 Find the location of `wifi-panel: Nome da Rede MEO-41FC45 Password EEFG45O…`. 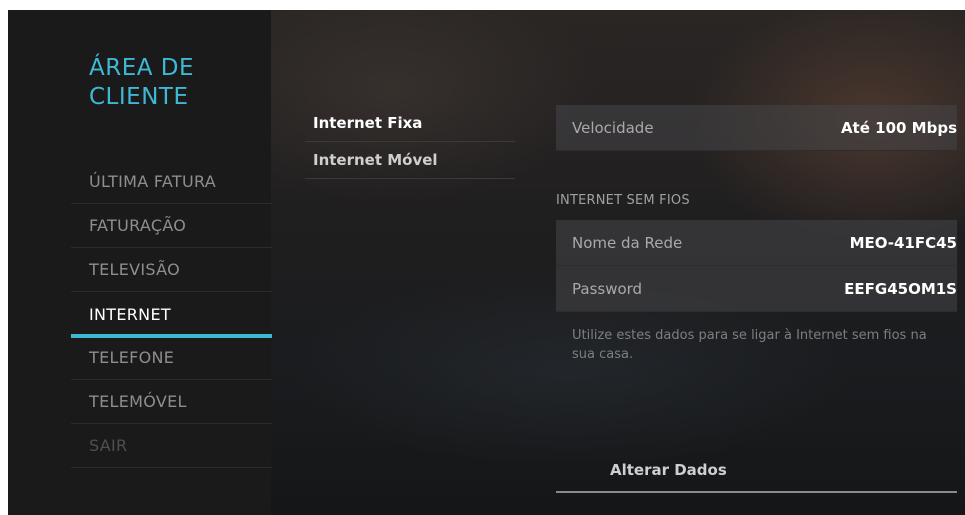

wifi-panel: Nome da Rede MEO-41FC45 Password EEFG45O… is located at coordinates (756, 266).